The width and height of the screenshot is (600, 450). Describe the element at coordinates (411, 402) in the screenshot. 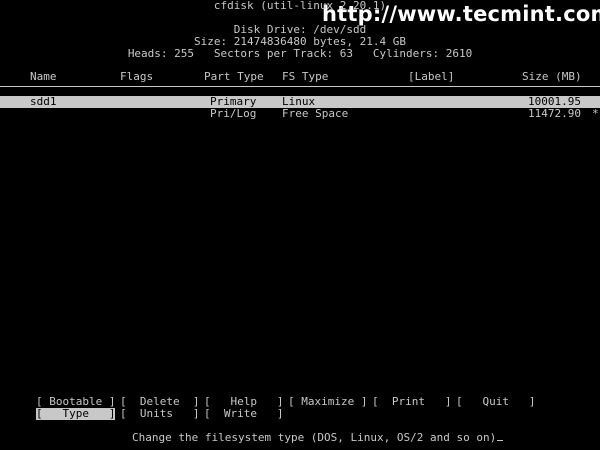

I see `print-button: [ Print ]` at that location.